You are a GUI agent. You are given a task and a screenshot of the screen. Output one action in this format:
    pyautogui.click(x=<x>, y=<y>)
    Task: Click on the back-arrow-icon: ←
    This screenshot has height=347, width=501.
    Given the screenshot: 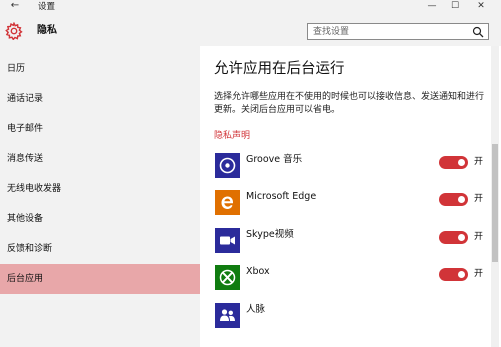 What is the action you would take?
    pyautogui.click(x=15, y=7)
    